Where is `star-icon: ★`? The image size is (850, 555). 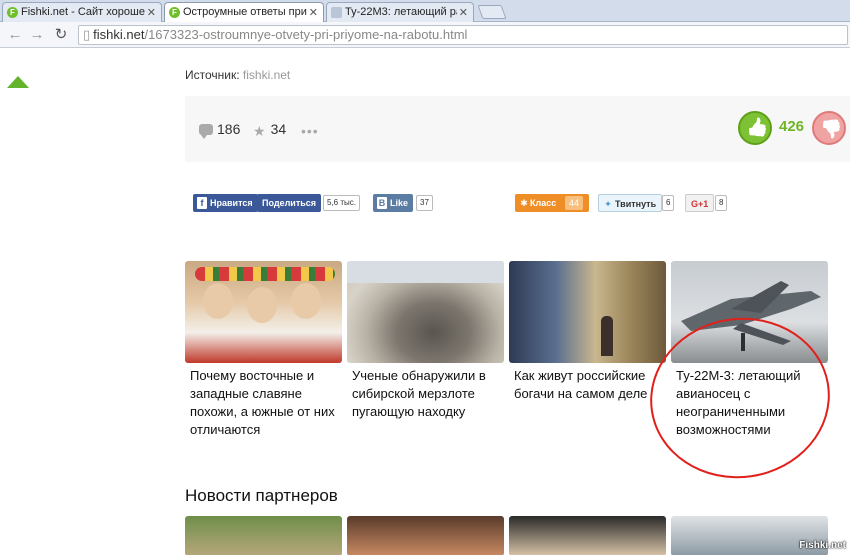
star-icon: ★ is located at coordinates (259, 131).